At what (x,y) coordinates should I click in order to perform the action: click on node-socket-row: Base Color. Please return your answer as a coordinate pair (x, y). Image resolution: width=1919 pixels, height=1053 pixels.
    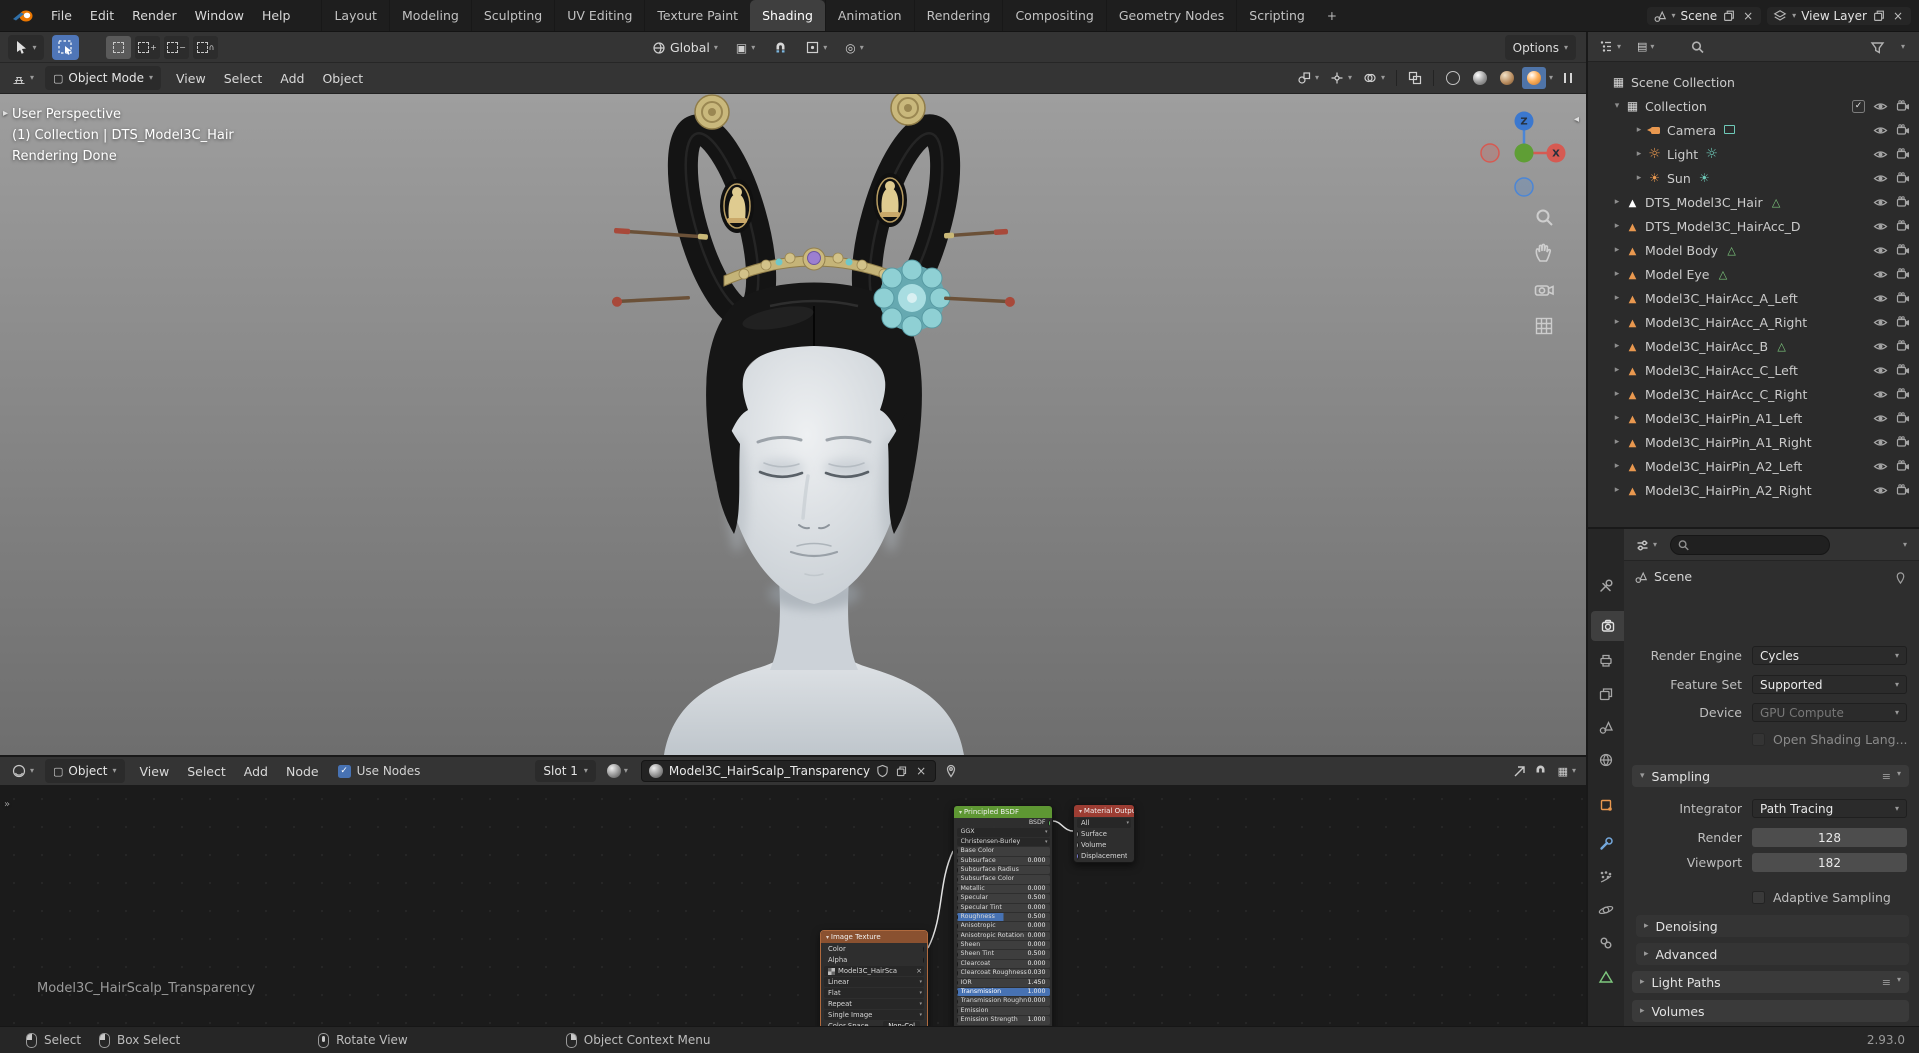
    Looking at the image, I should click on (1003, 851).